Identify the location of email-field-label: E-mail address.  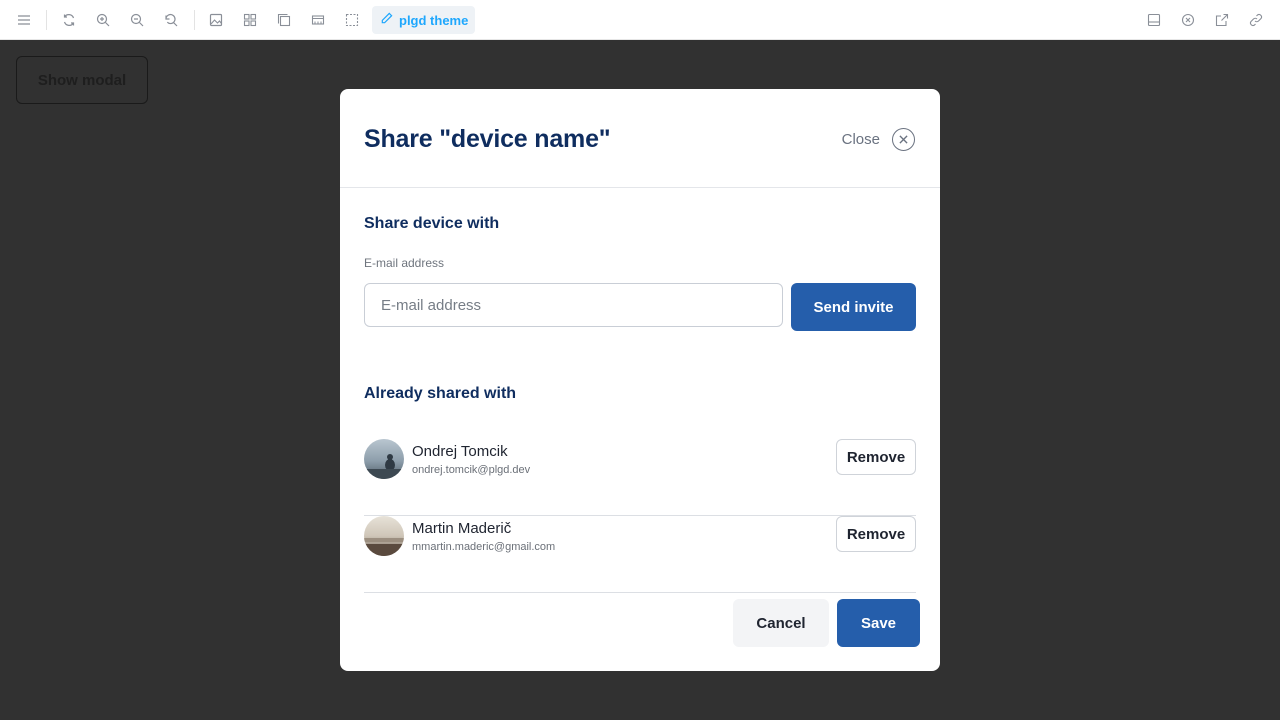
(404, 263).